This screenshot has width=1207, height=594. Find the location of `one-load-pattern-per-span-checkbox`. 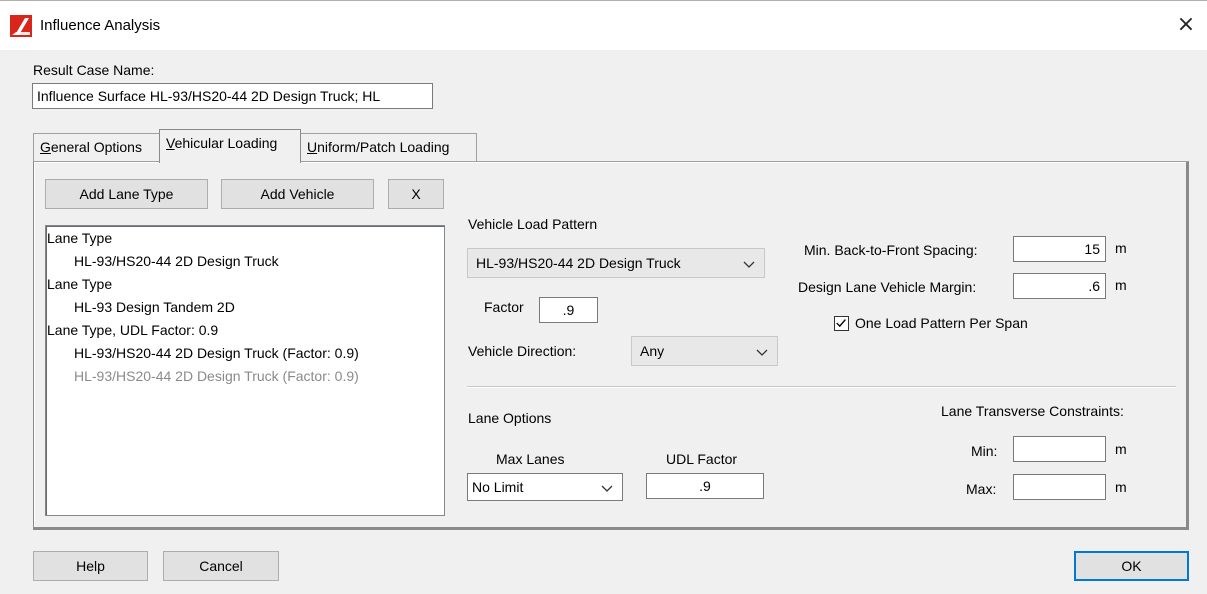

one-load-pattern-per-span-checkbox is located at coordinates (841, 323).